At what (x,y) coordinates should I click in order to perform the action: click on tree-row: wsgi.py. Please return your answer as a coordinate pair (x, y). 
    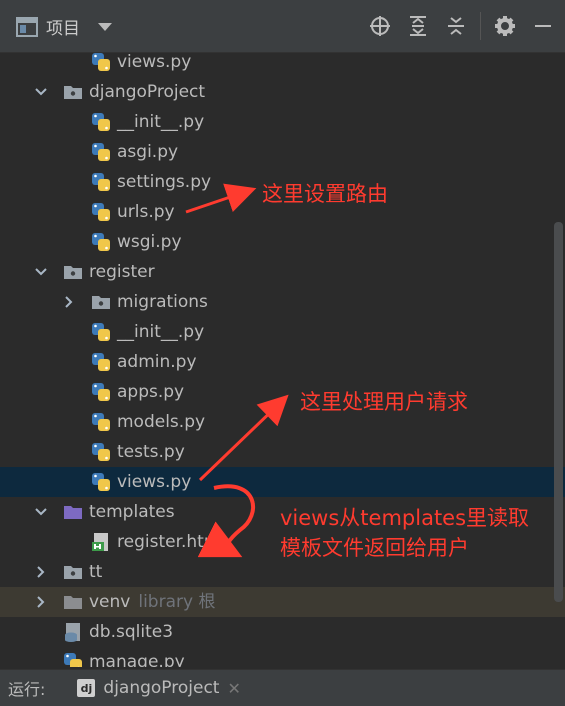
    Looking at the image, I should click on (282, 242).